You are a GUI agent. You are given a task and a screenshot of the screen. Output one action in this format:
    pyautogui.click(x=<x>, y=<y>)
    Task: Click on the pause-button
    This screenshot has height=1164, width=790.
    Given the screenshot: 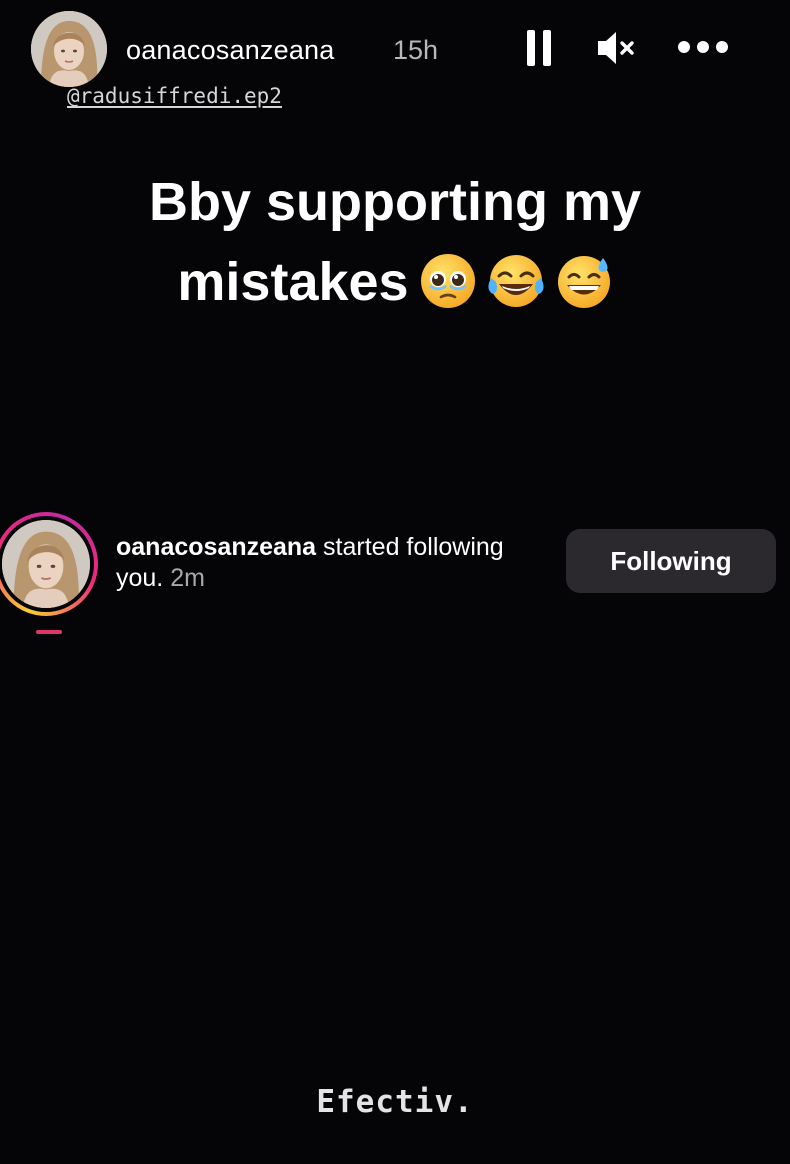 What is the action you would take?
    pyautogui.click(x=539, y=48)
    